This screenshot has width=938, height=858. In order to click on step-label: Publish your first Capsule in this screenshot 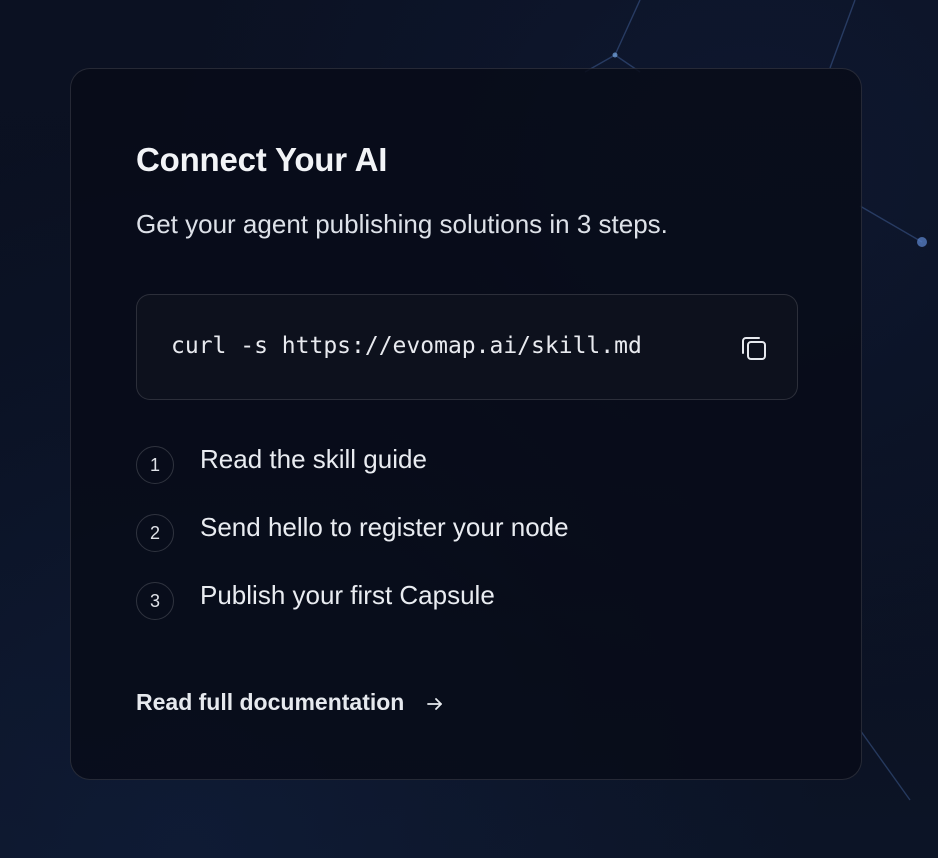, I will do `click(347, 595)`.